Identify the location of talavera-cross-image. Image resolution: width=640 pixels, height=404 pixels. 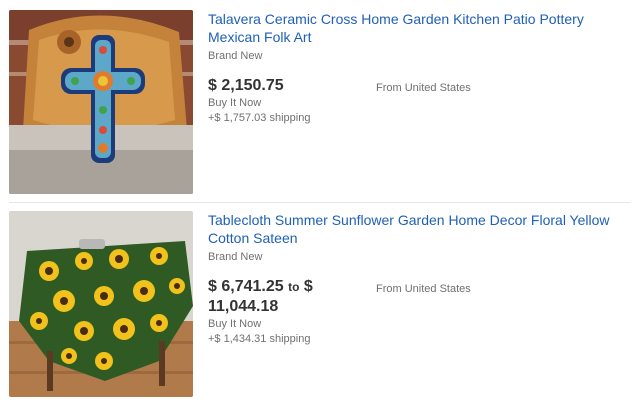
(101, 102).